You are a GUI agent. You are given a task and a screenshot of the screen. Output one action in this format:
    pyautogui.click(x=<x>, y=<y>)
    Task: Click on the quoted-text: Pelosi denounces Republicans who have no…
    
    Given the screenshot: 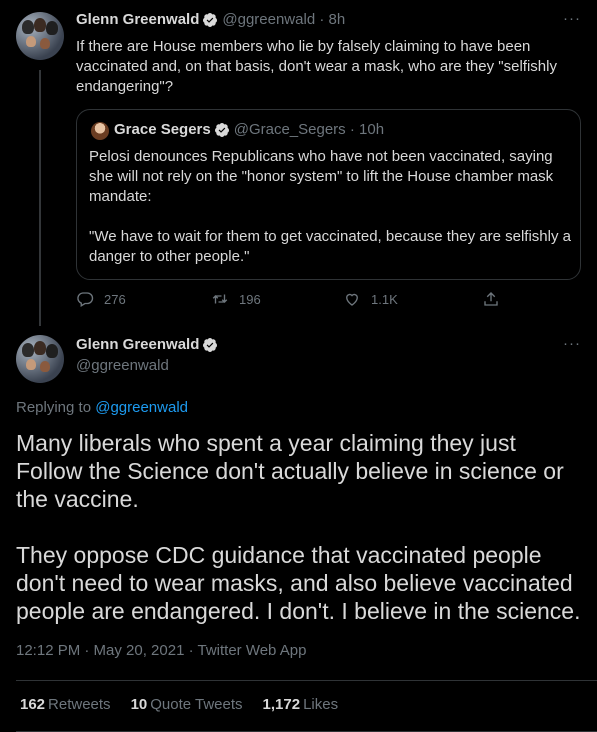 What is the action you would take?
    pyautogui.click(x=321, y=176)
    